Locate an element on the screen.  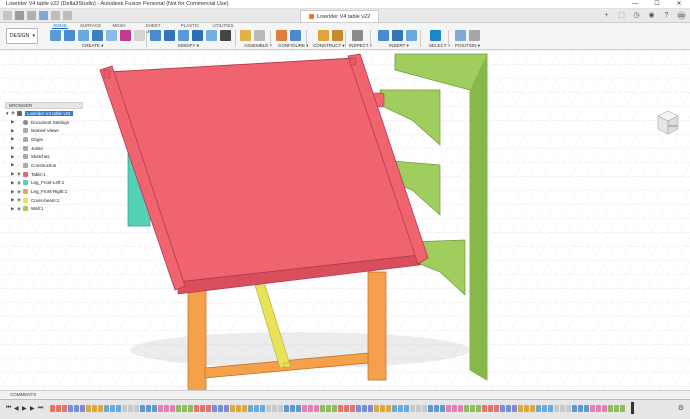
app-menu-icon is located at coordinates (7, 15).